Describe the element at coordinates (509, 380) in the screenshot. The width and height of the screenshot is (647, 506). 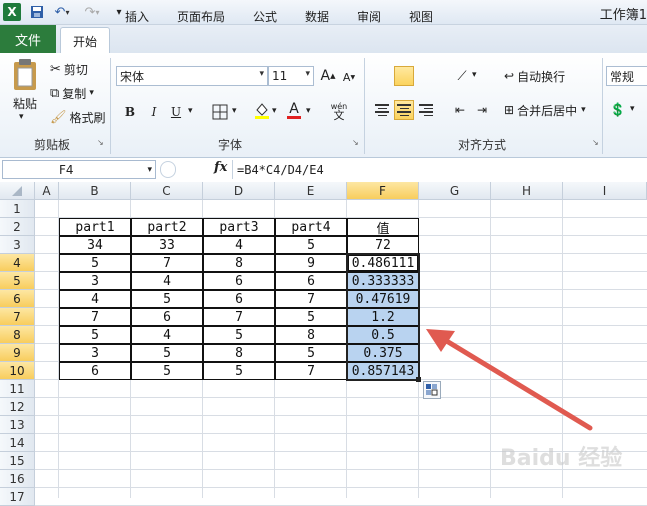
I see `annotation-arrow-icon` at that location.